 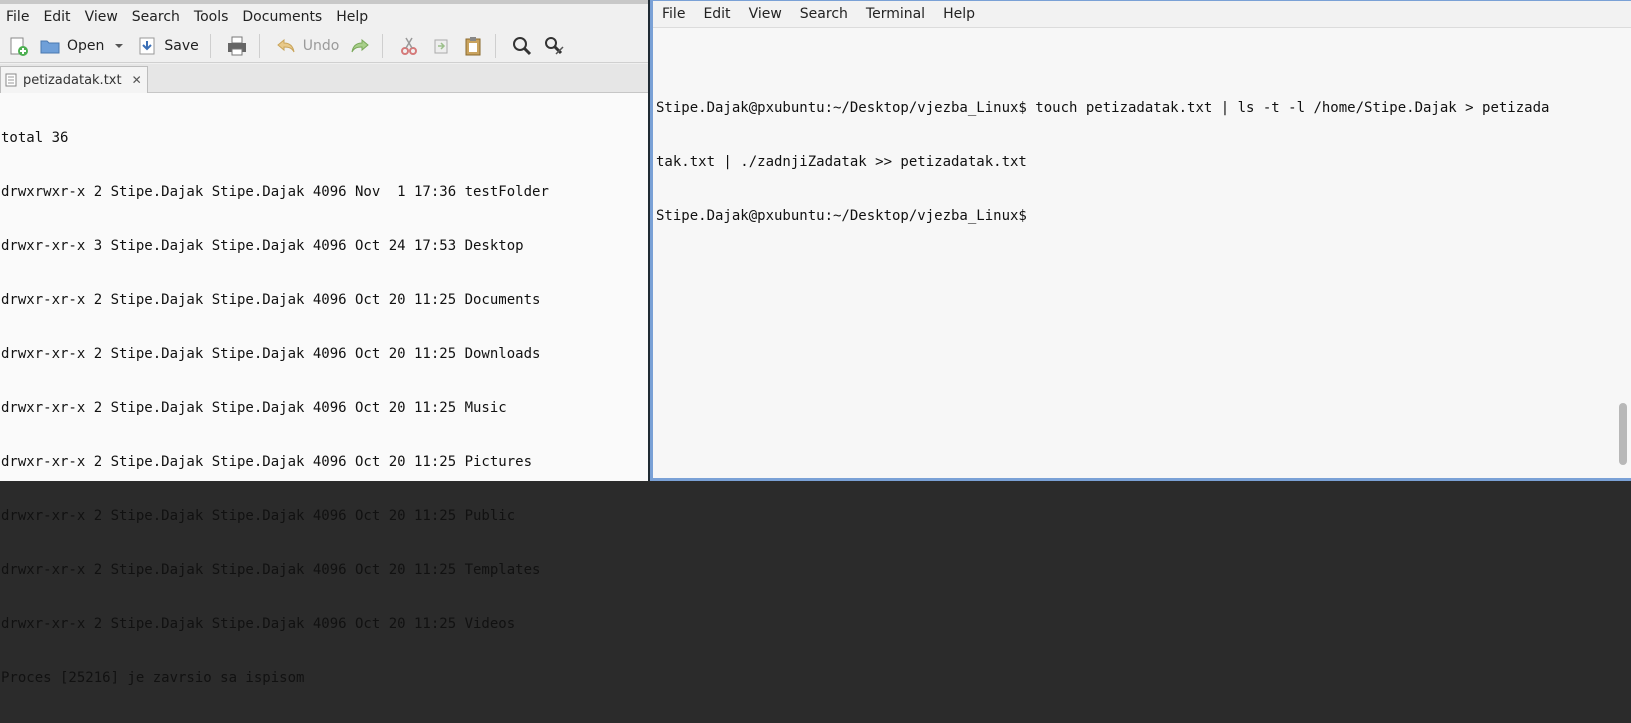 I want to click on chevron-down-icon, so click(x=119, y=46).